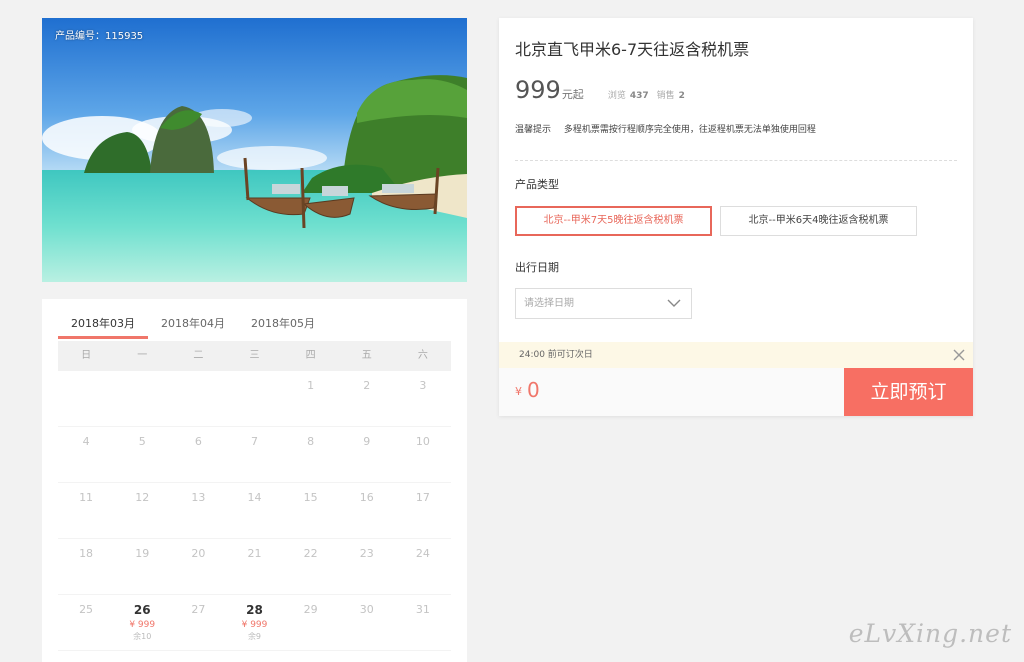 This screenshot has width=1024, height=662. Describe the element at coordinates (959, 355) in the screenshot. I see `close-icon` at that location.